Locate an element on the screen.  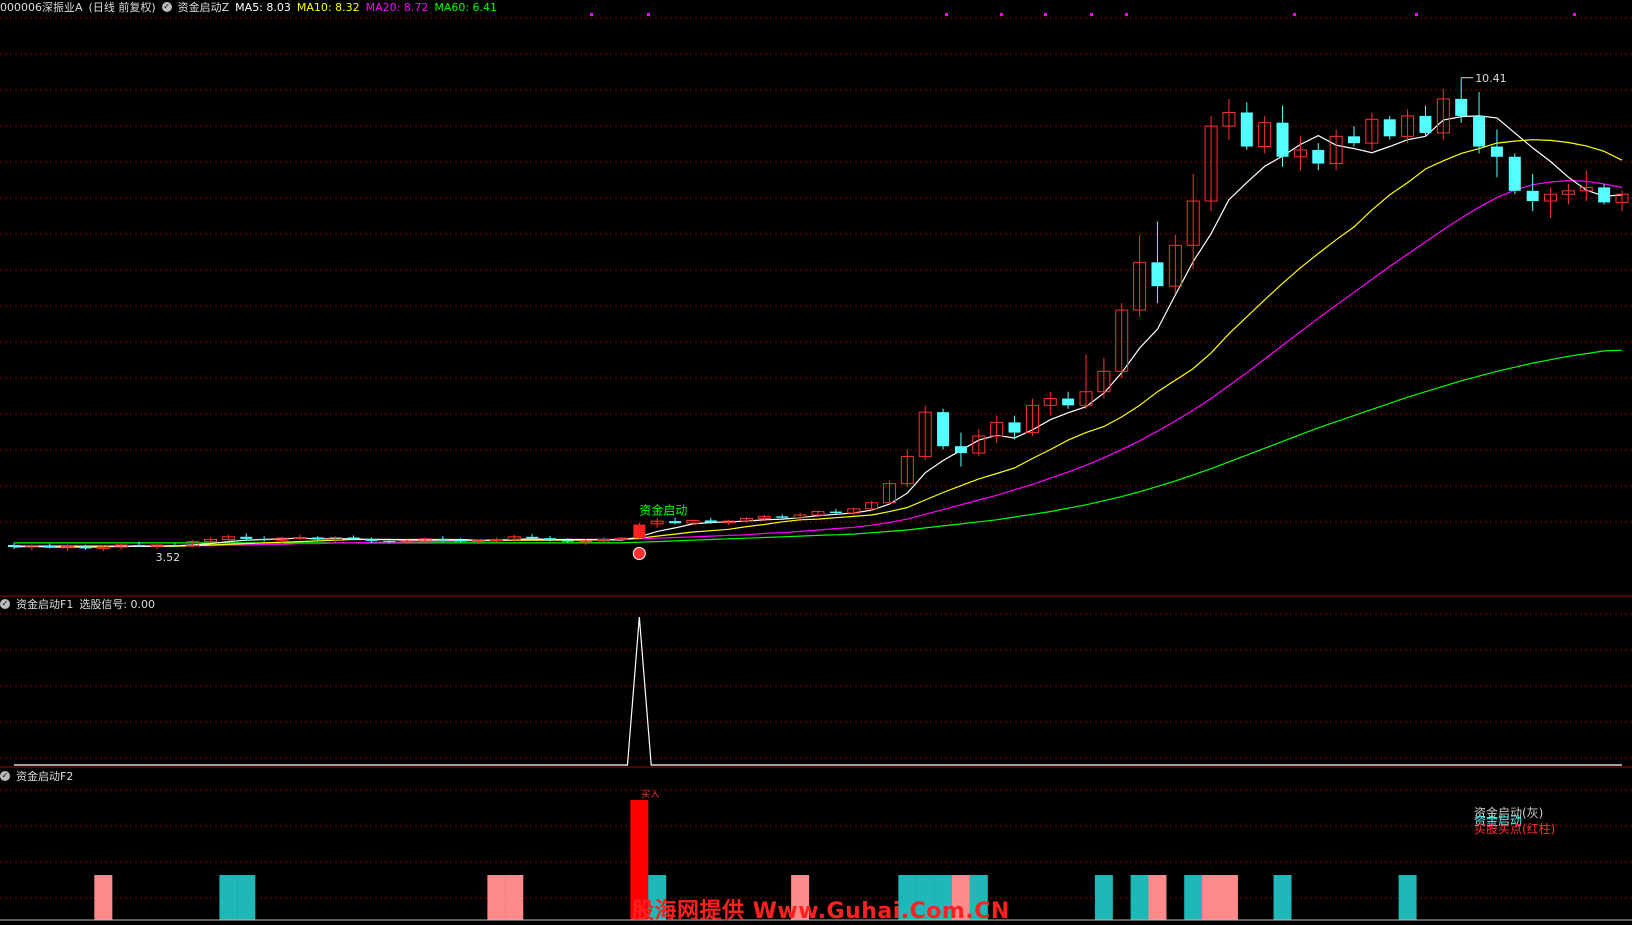
low-price-label: 3.52 is located at coordinates (168, 557).